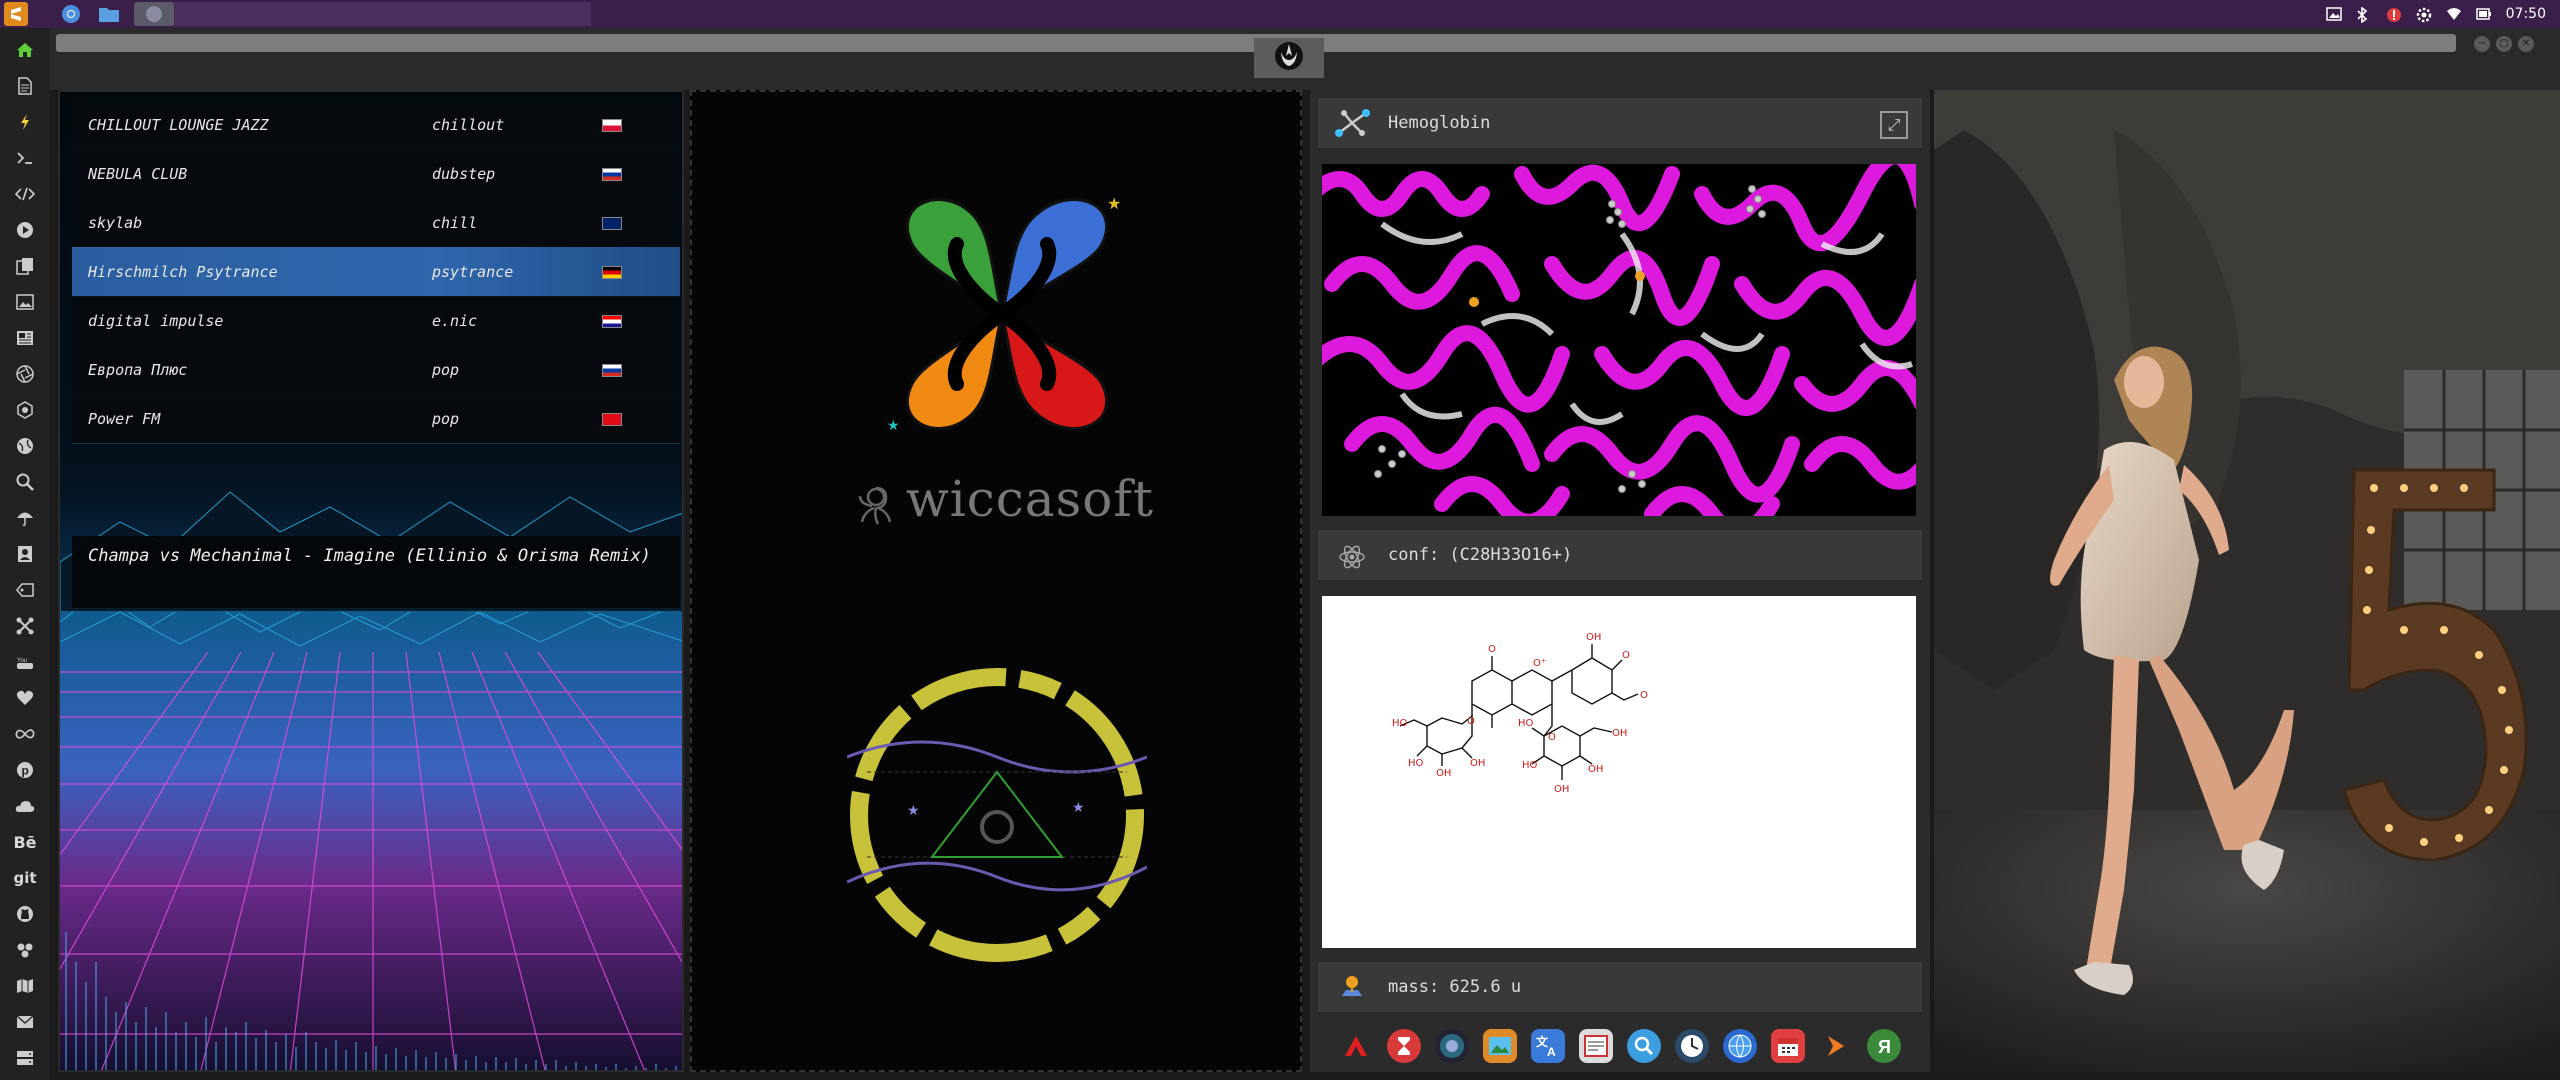  Describe the element at coordinates (1539, 663) in the screenshot. I see `svg-text: O⁺` at that location.